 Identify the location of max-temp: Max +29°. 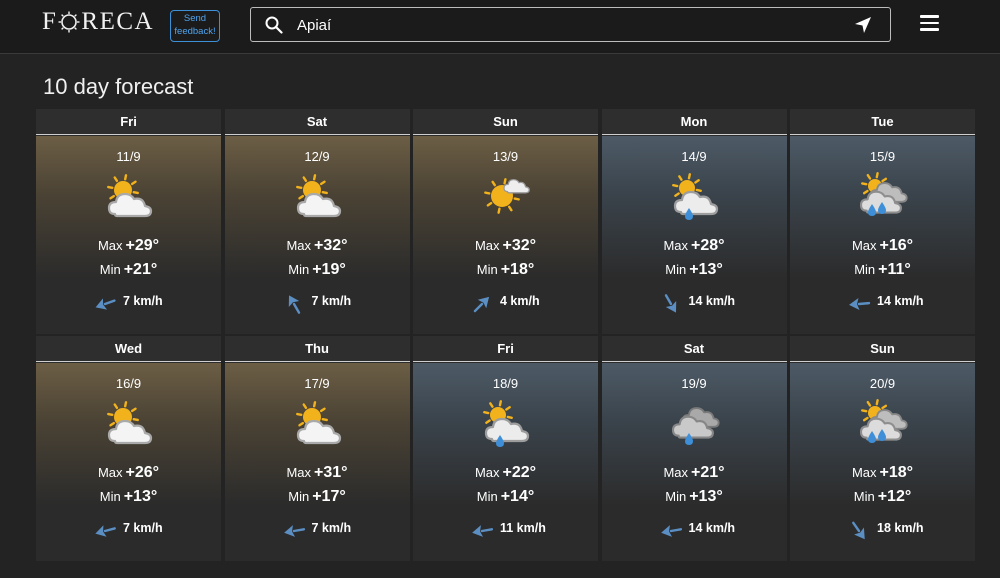
(128, 245).